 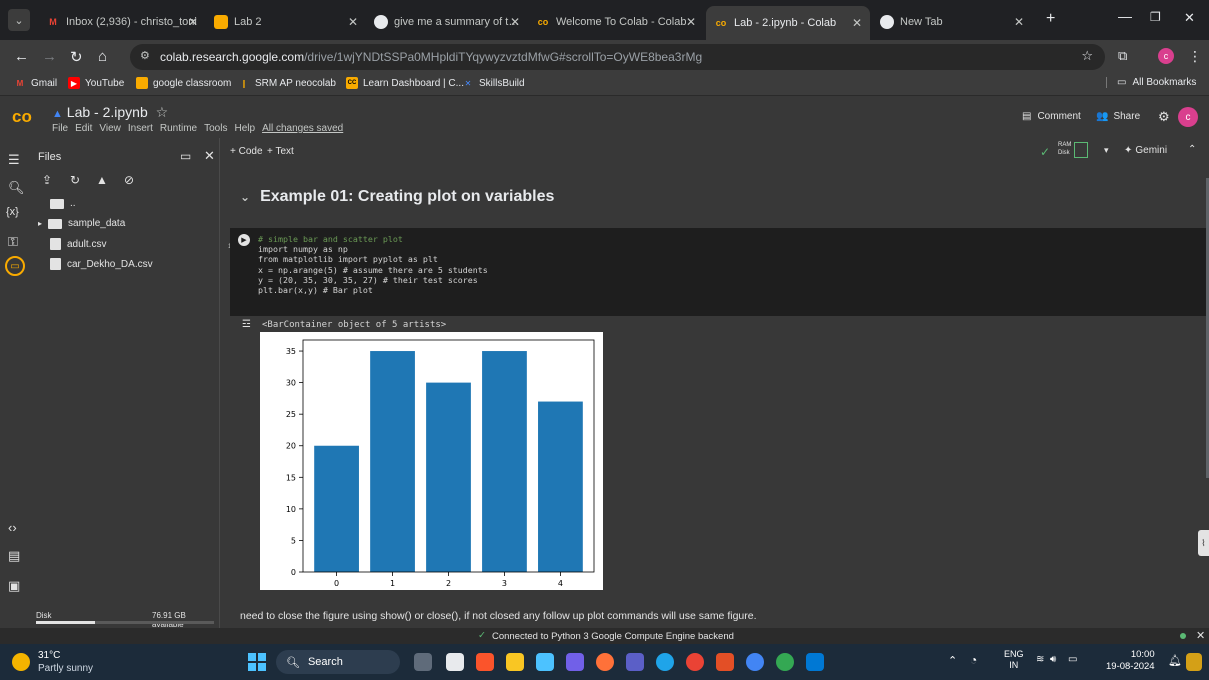 I want to click on more-menu-icon: ⋮, so click(x=1195, y=56).